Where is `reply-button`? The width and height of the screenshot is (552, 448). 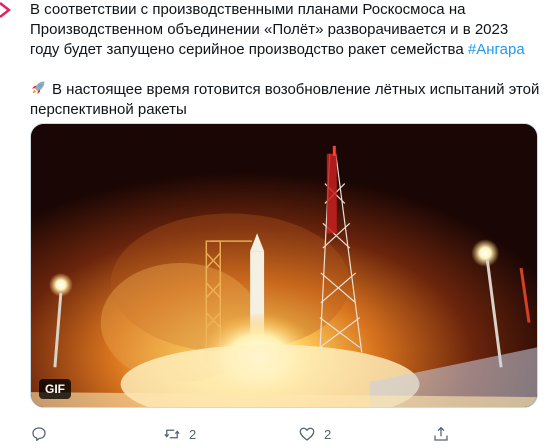
reply-button is located at coordinates (39, 434).